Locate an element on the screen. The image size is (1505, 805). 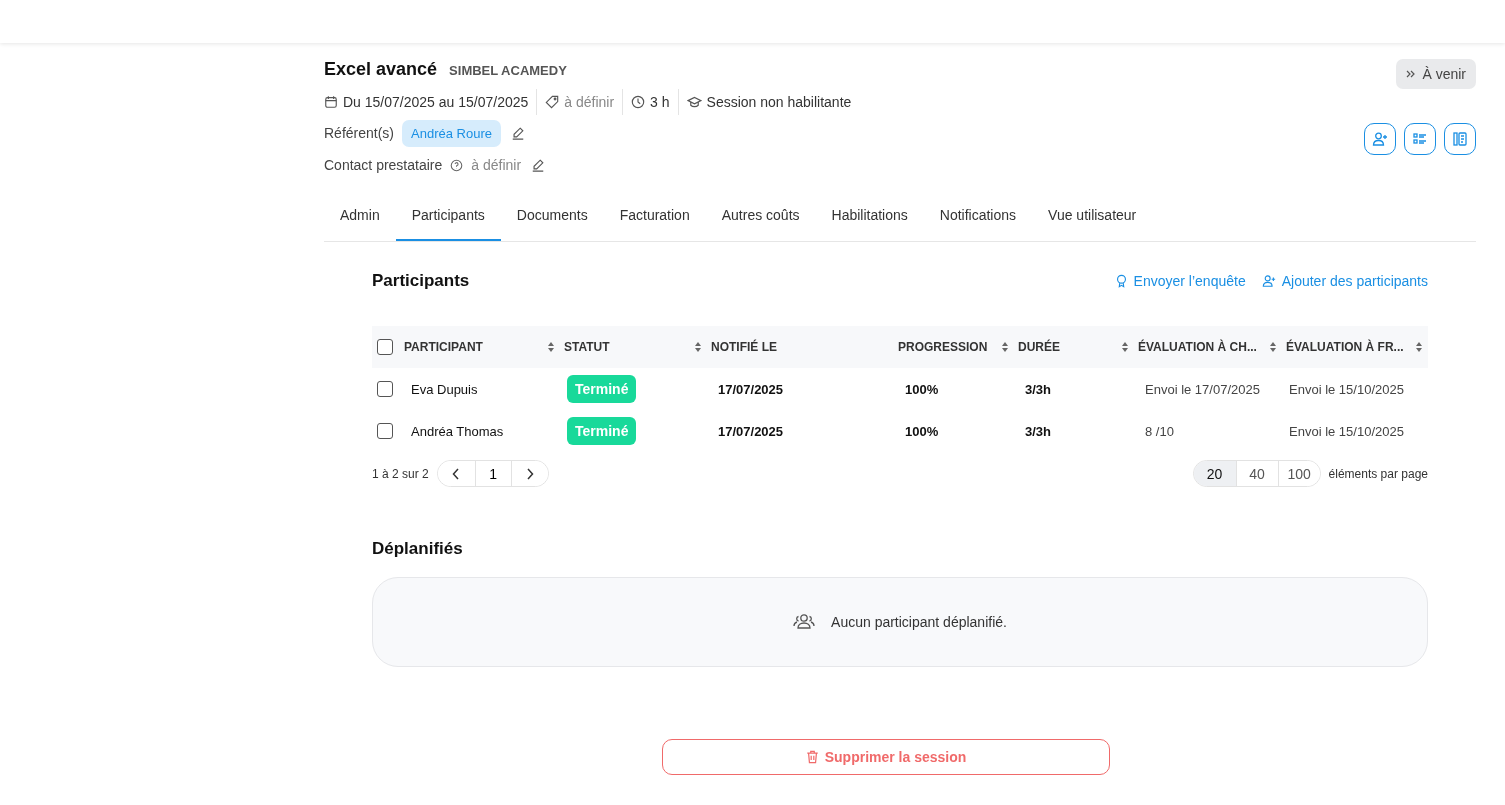
session-dates: Du 15/07/2025 au 15/07/2025 is located at coordinates (436, 102).